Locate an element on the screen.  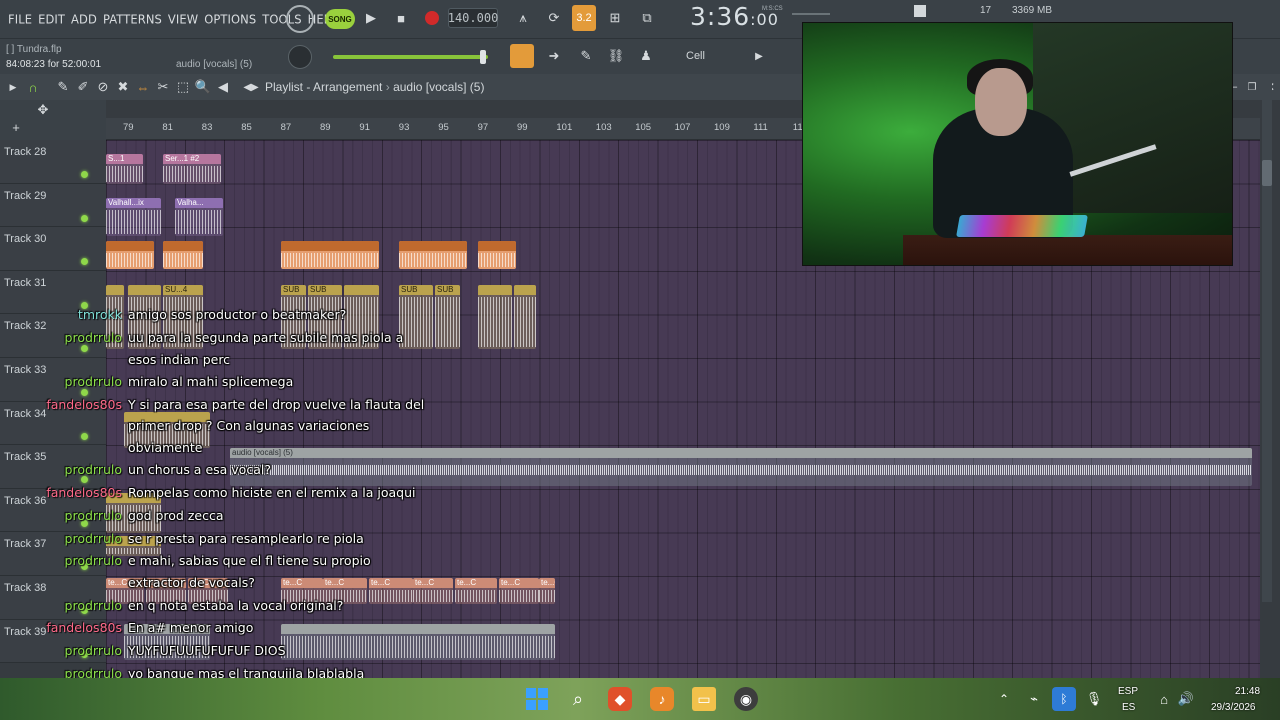
playlist-clip: audio [vocals] (5) is located at coordinates (741, 467).